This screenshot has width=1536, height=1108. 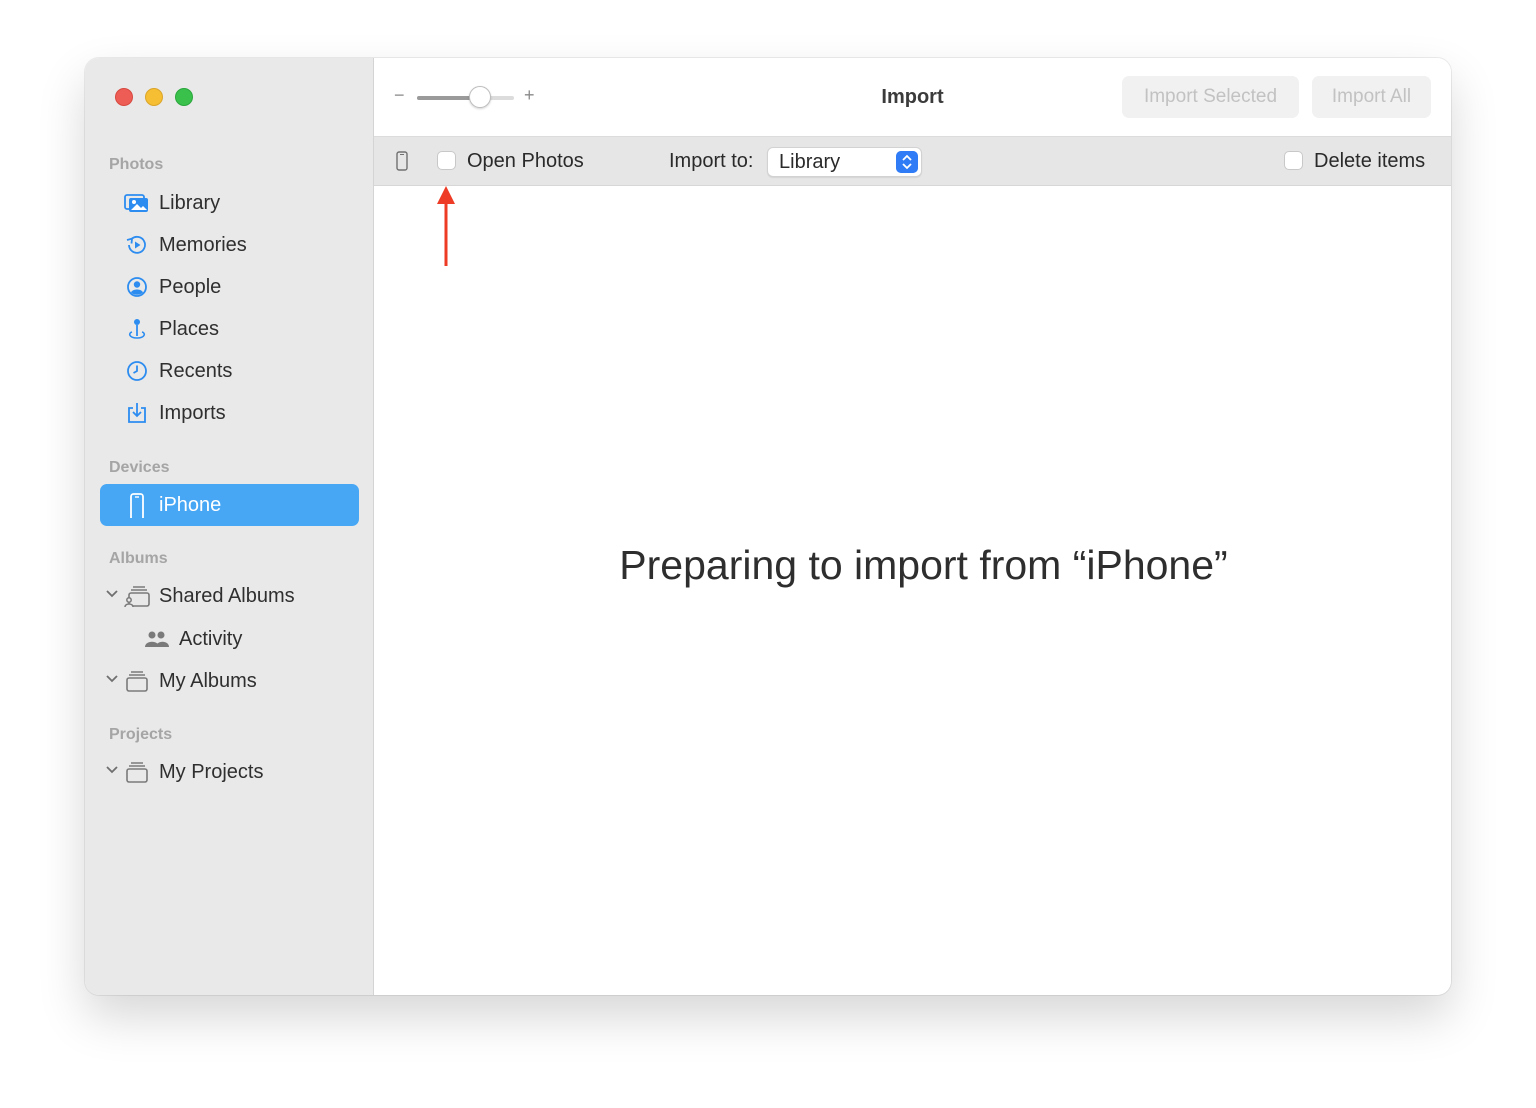 What do you see at coordinates (229, 203) in the screenshot?
I see `sidebar-item-library: Library` at bounding box center [229, 203].